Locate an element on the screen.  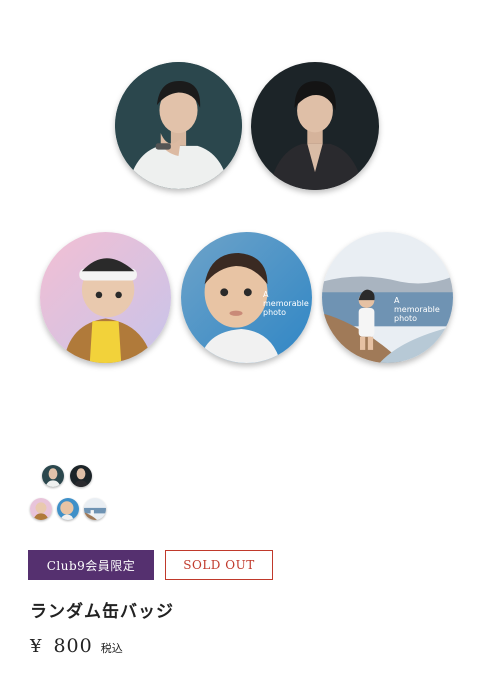
badge-portrait-2-graphic is located at coordinates (315, 126).